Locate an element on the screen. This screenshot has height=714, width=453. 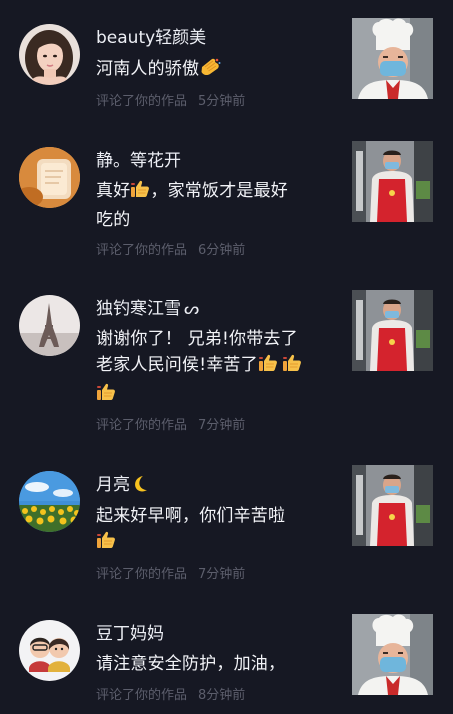
eiffel-tower-avatar is located at coordinates (49, 325).